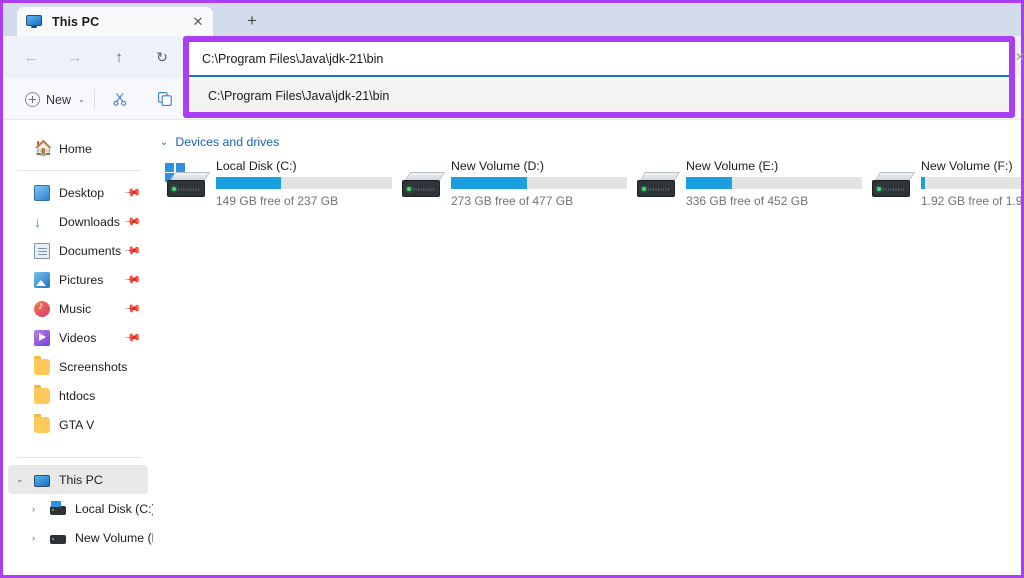 The width and height of the screenshot is (1024, 578). What do you see at coordinates (82, 192) in the screenshot?
I see `sidebar-item-label: Desktop` at bounding box center [82, 192].